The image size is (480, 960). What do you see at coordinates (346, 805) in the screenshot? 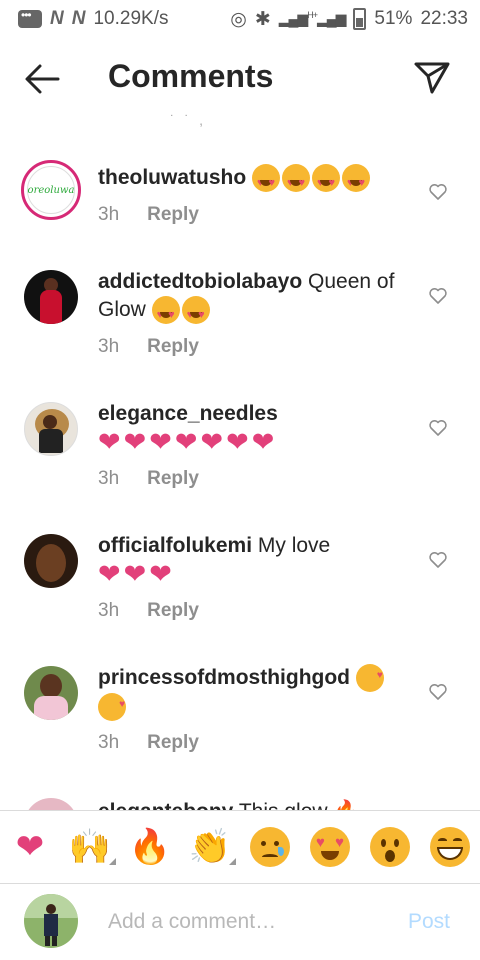
I see `fire-emoji-icon: 🔥` at bounding box center [346, 805].